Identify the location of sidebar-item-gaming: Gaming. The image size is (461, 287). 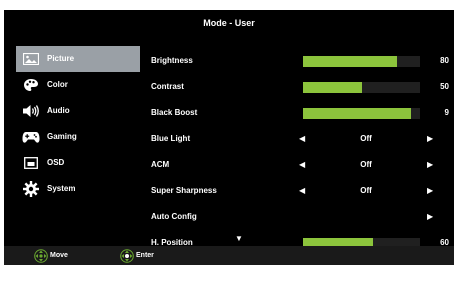
(78, 137).